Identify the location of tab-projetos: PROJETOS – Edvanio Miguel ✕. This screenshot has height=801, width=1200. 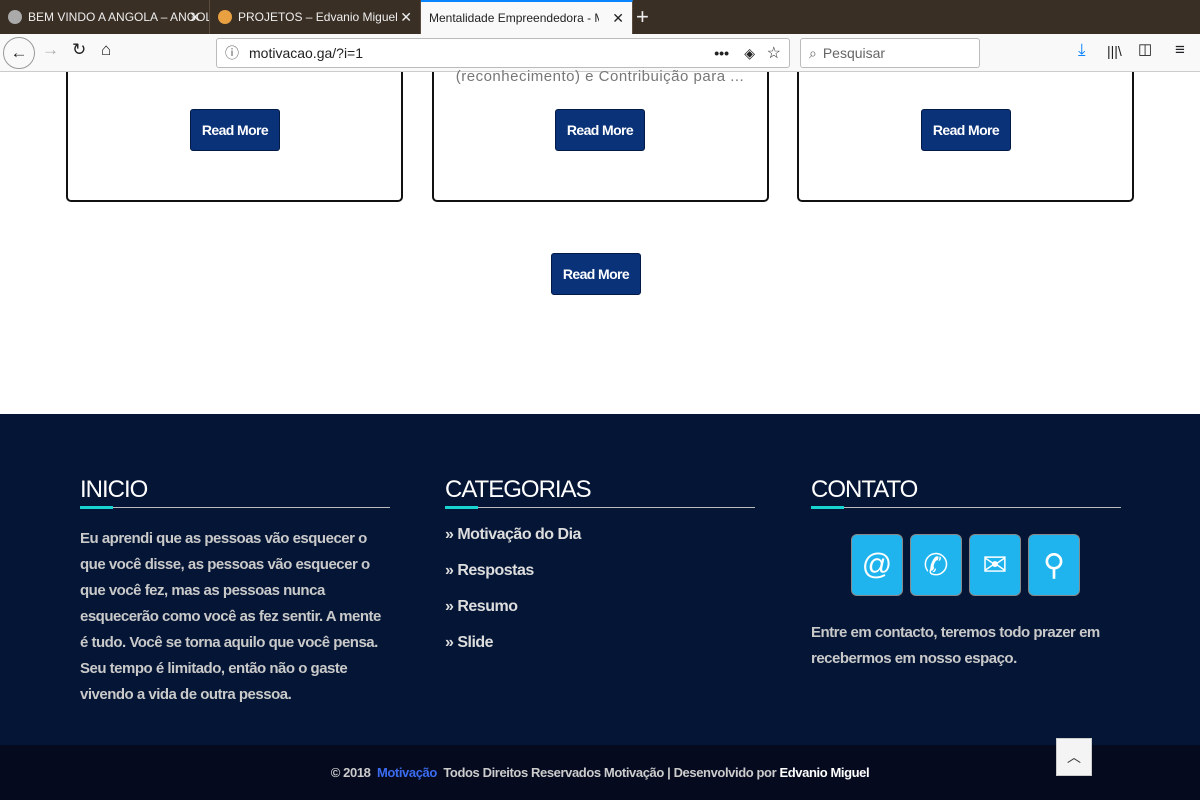
(315, 17).